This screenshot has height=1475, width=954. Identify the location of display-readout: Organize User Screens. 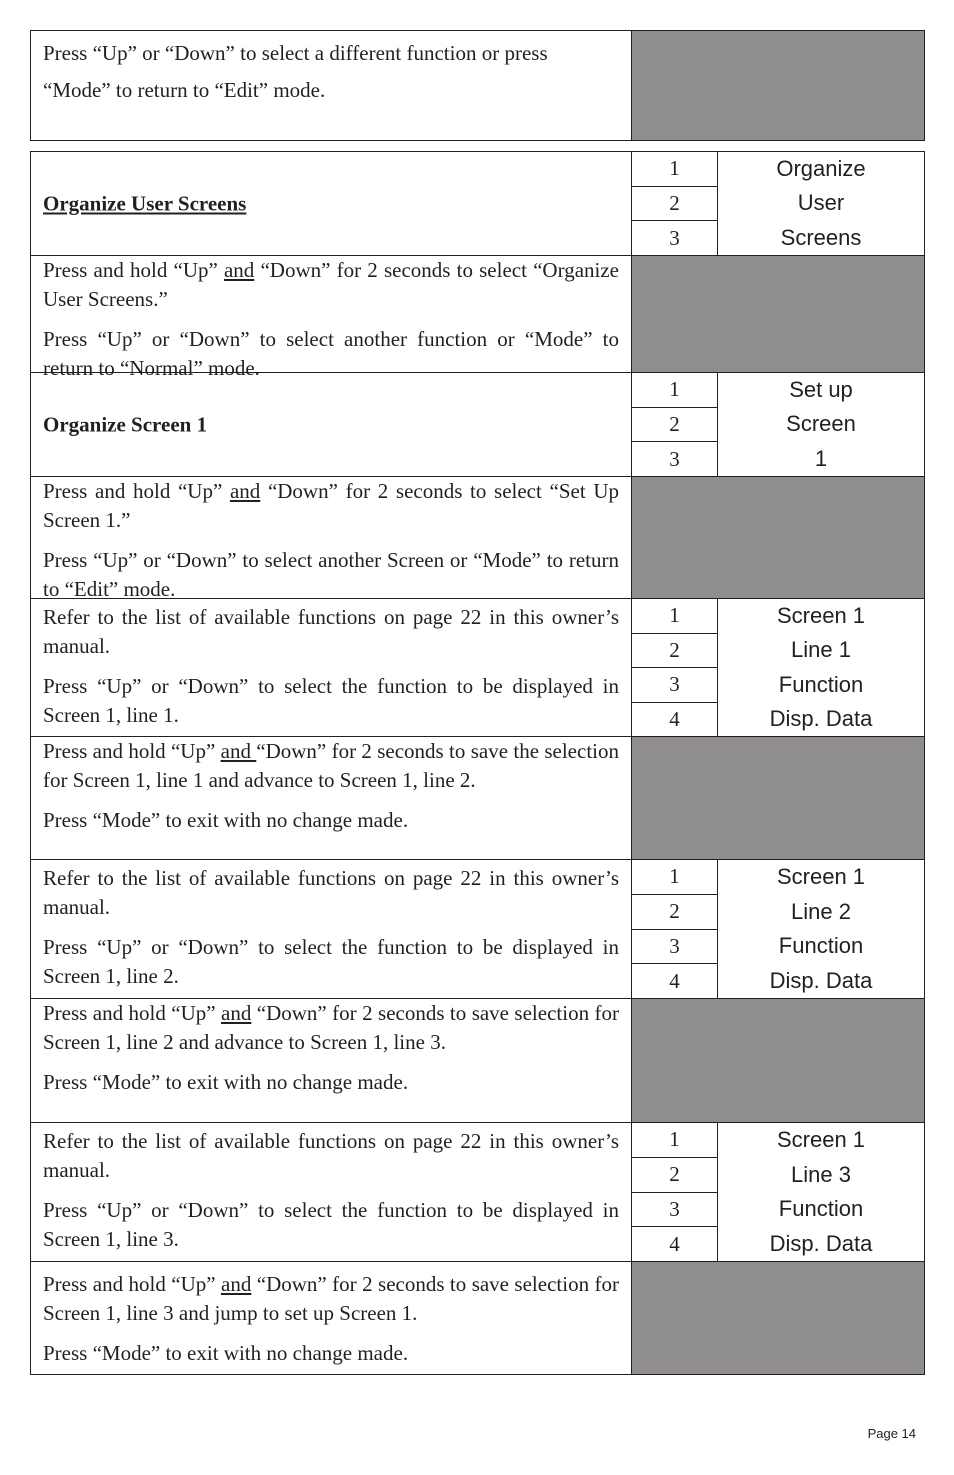
(821, 203).